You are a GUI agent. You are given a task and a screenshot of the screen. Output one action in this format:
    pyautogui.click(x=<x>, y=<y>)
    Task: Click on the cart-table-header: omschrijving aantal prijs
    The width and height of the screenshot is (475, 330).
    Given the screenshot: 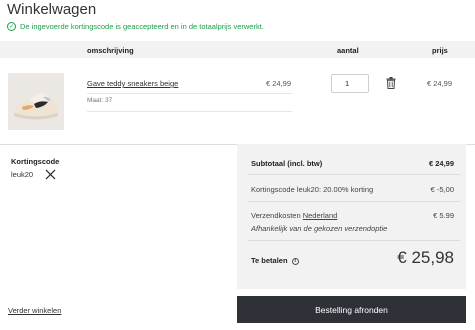 What is the action you would take?
    pyautogui.click(x=237, y=49)
    